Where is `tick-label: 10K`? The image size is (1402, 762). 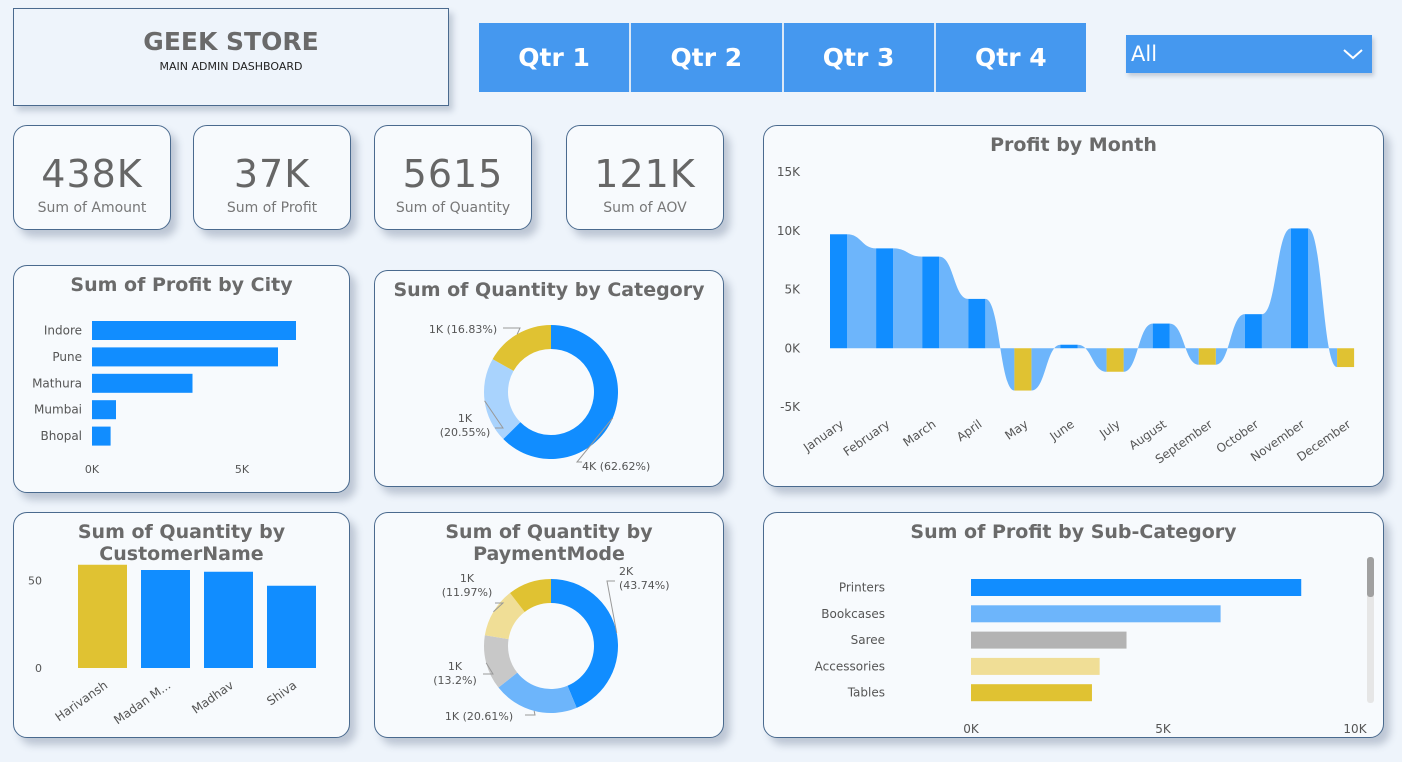
tick-label: 10K is located at coordinates (1355, 729).